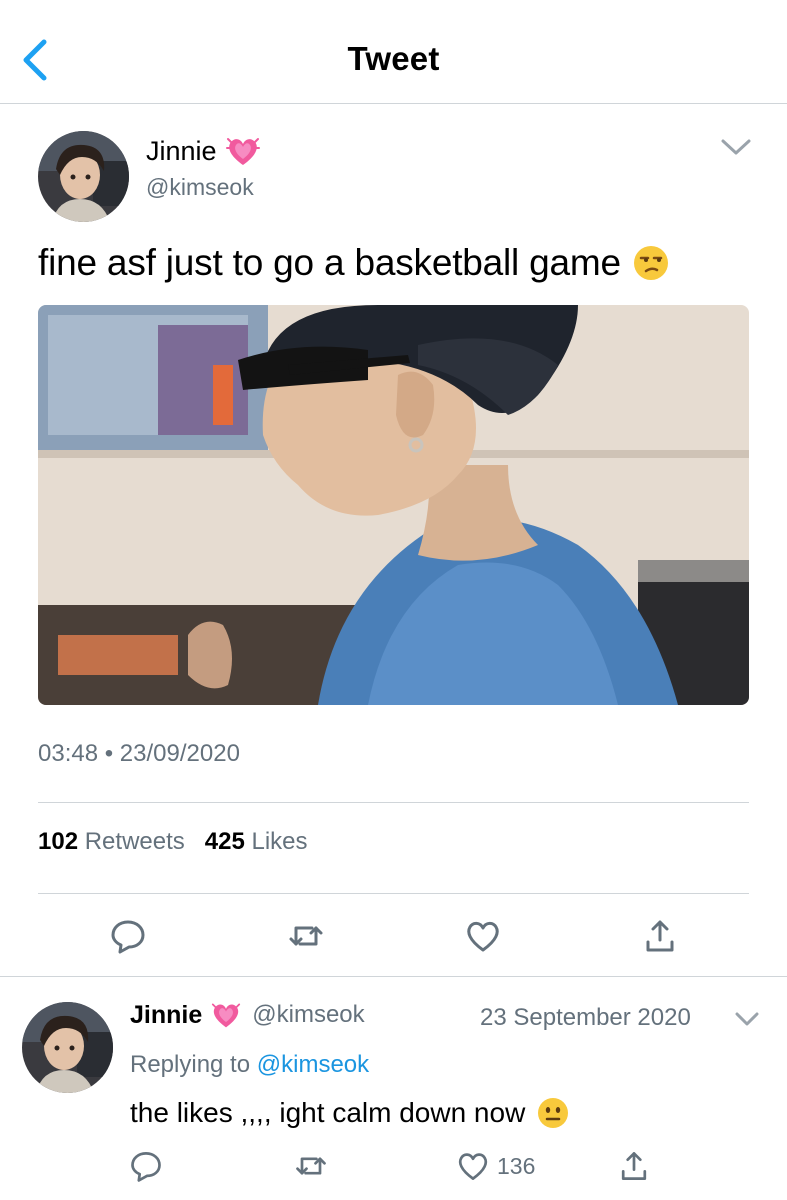  Describe the element at coordinates (166, 1015) in the screenshot. I see `reply-author-name: Jinnie` at that location.